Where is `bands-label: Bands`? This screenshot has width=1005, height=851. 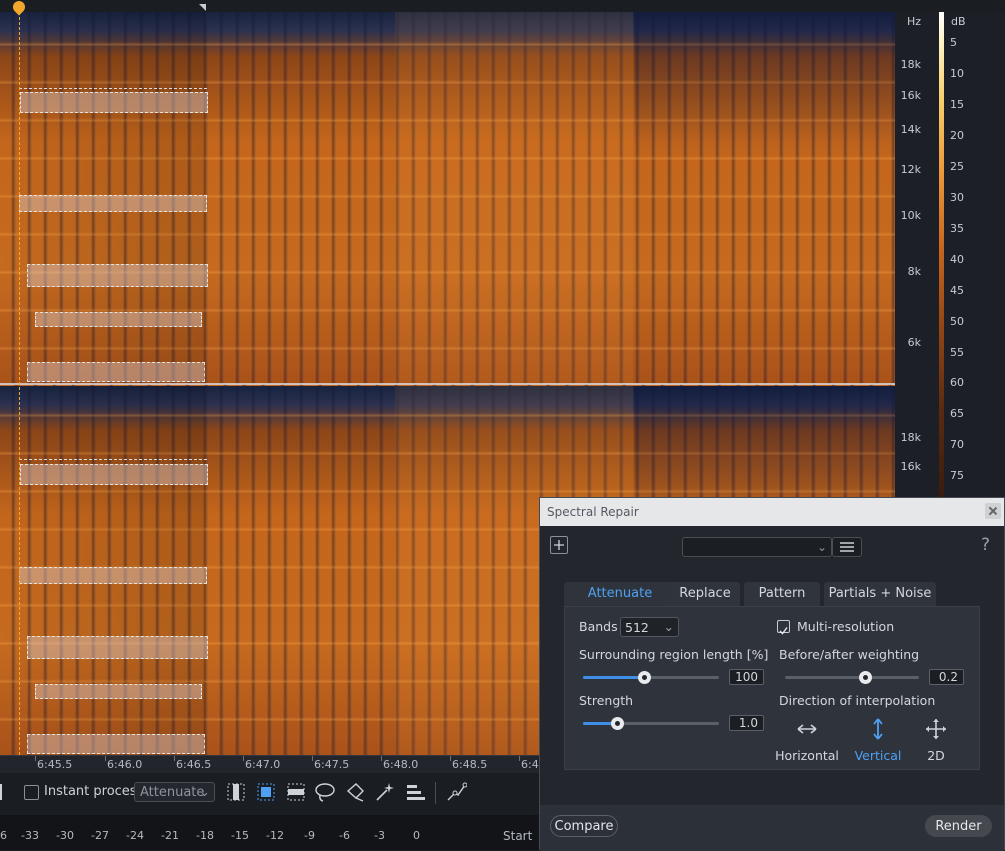
bands-label: Bands is located at coordinates (598, 626).